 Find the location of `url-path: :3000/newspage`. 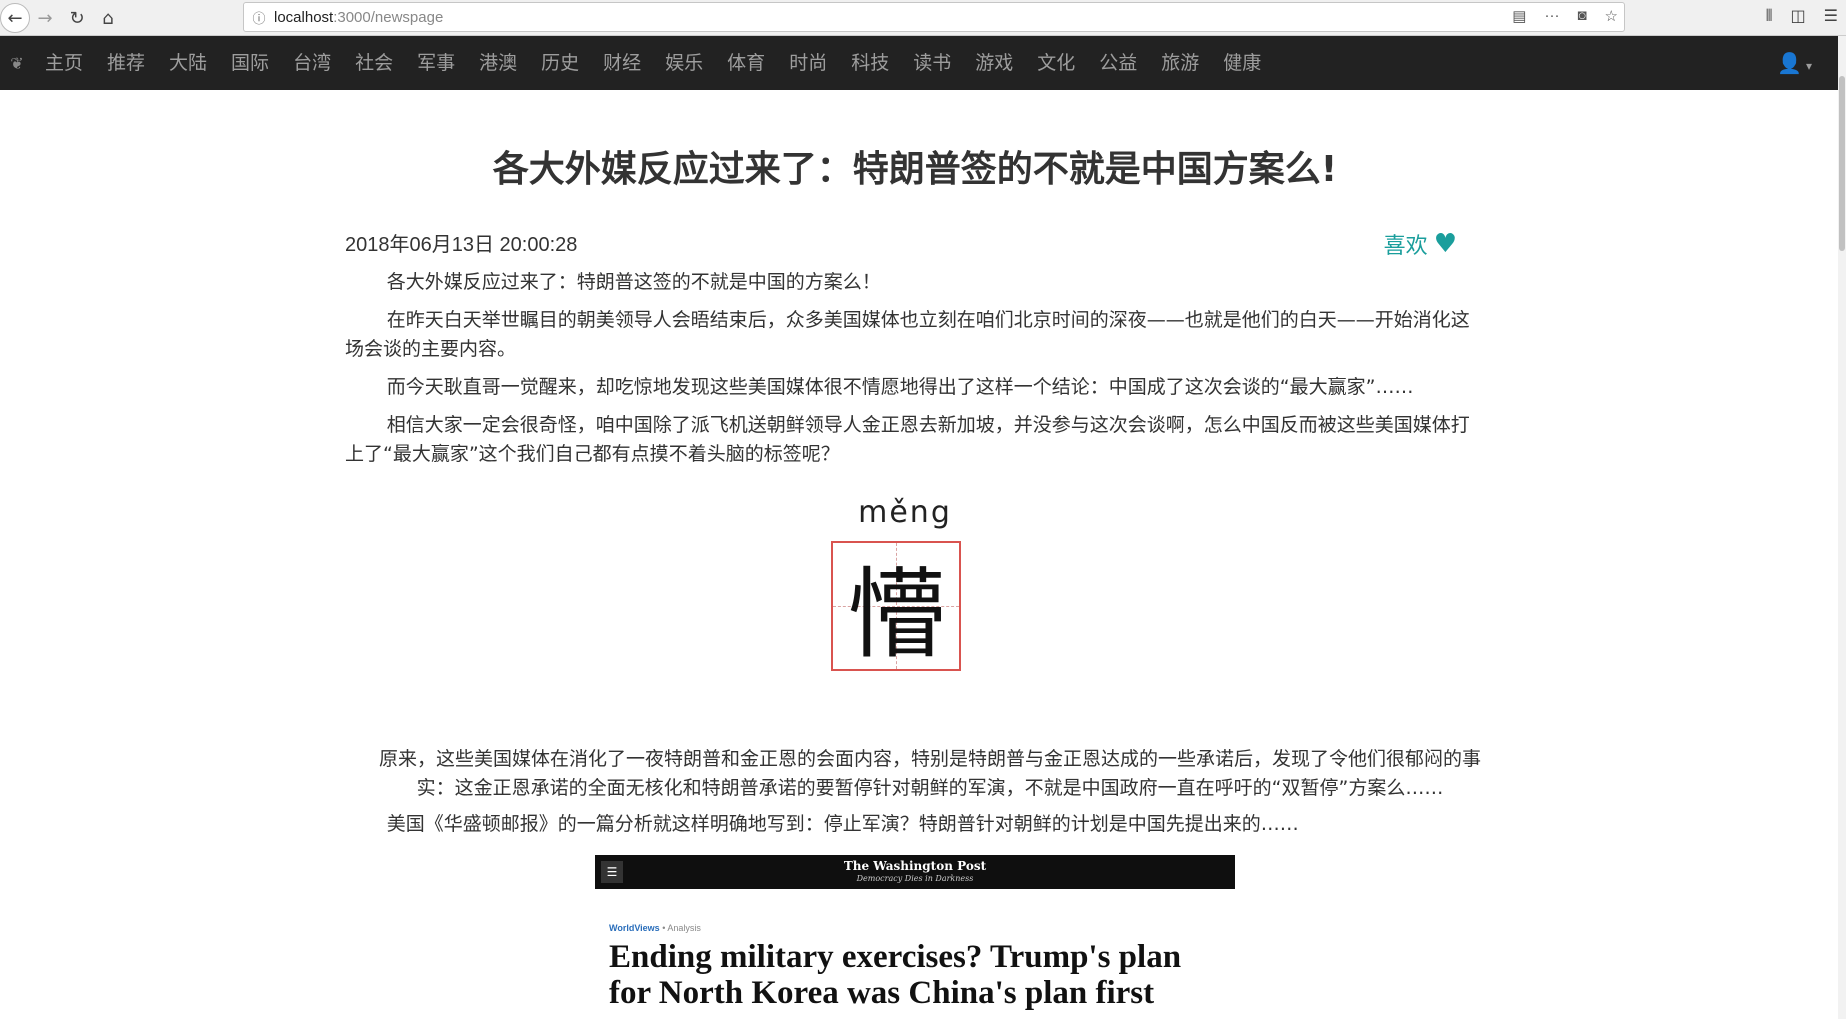

url-path: :3000/newspage is located at coordinates (388, 17).